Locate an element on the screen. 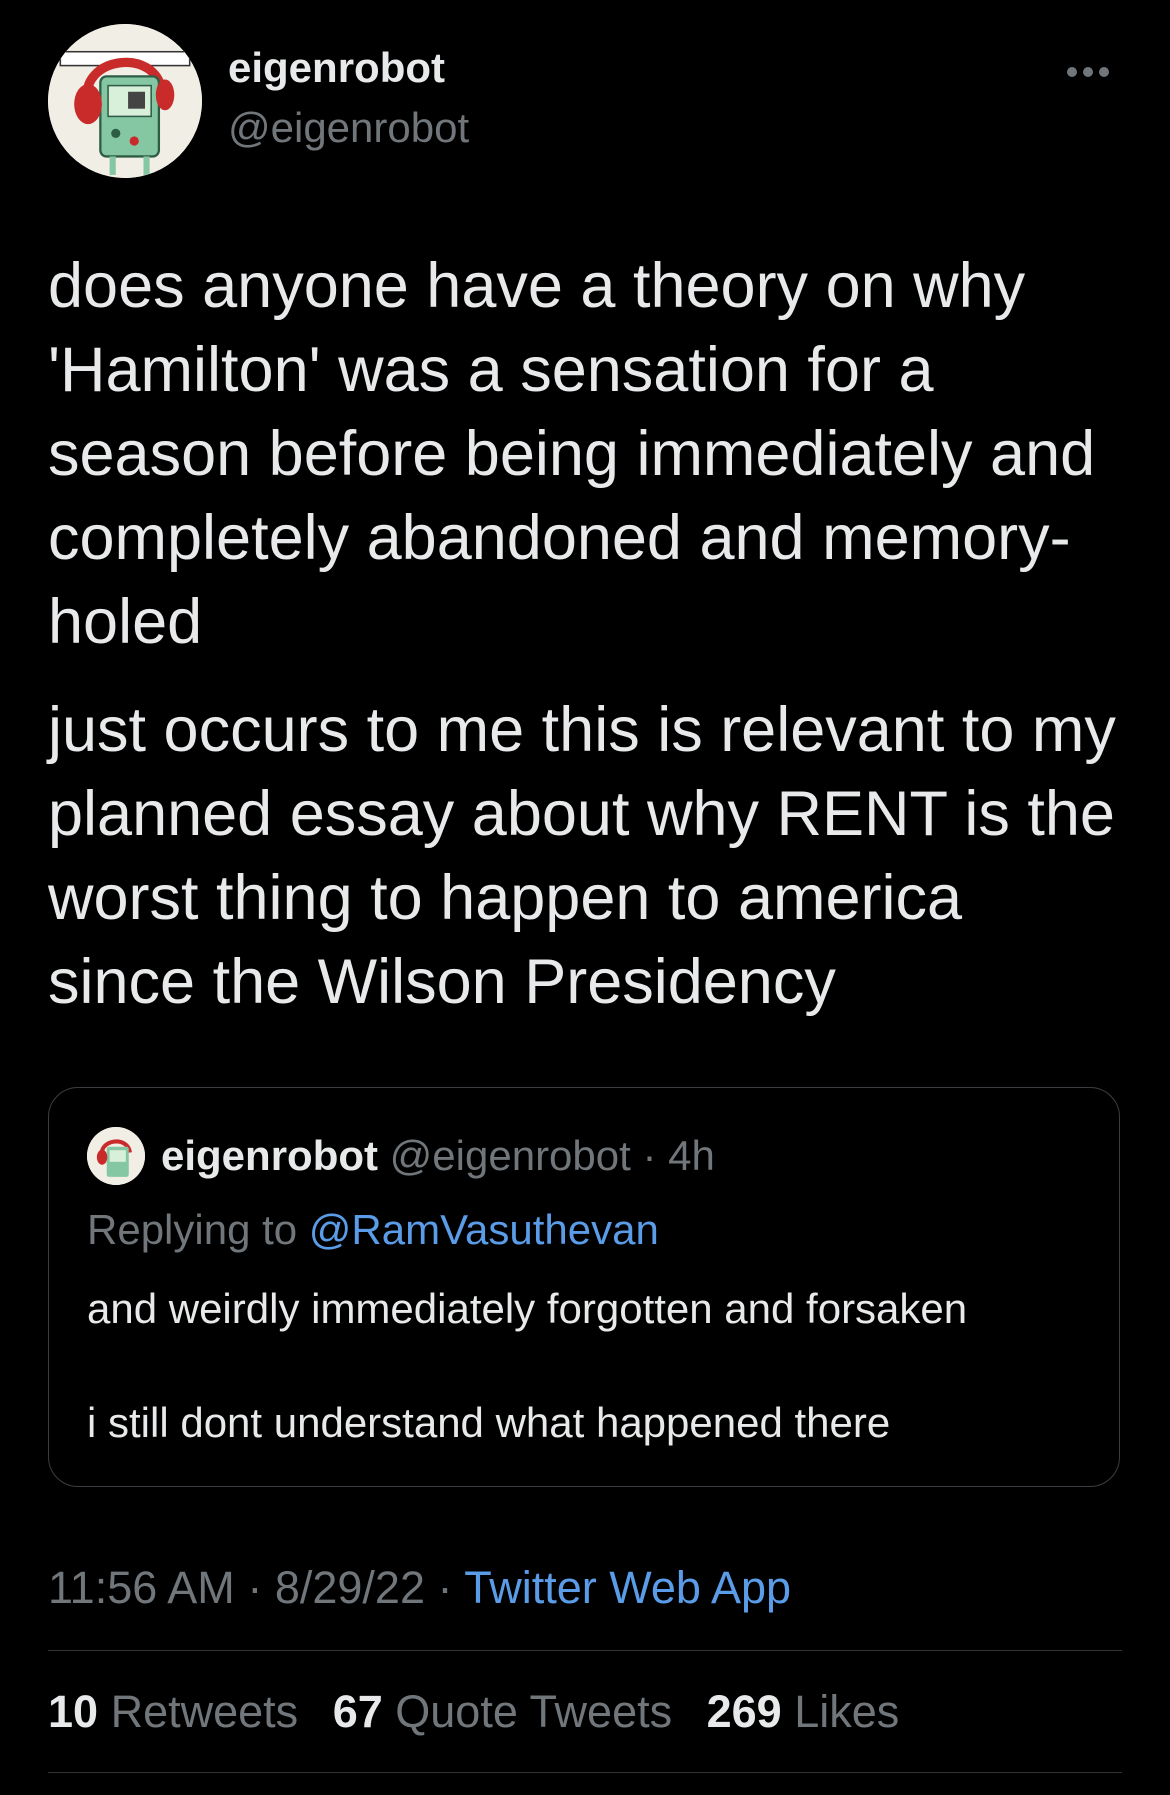 The width and height of the screenshot is (1170, 1795). tweet-stats: 10 Retweets 67 Quote Tweets 269 Likes is located at coordinates (484, 1712).